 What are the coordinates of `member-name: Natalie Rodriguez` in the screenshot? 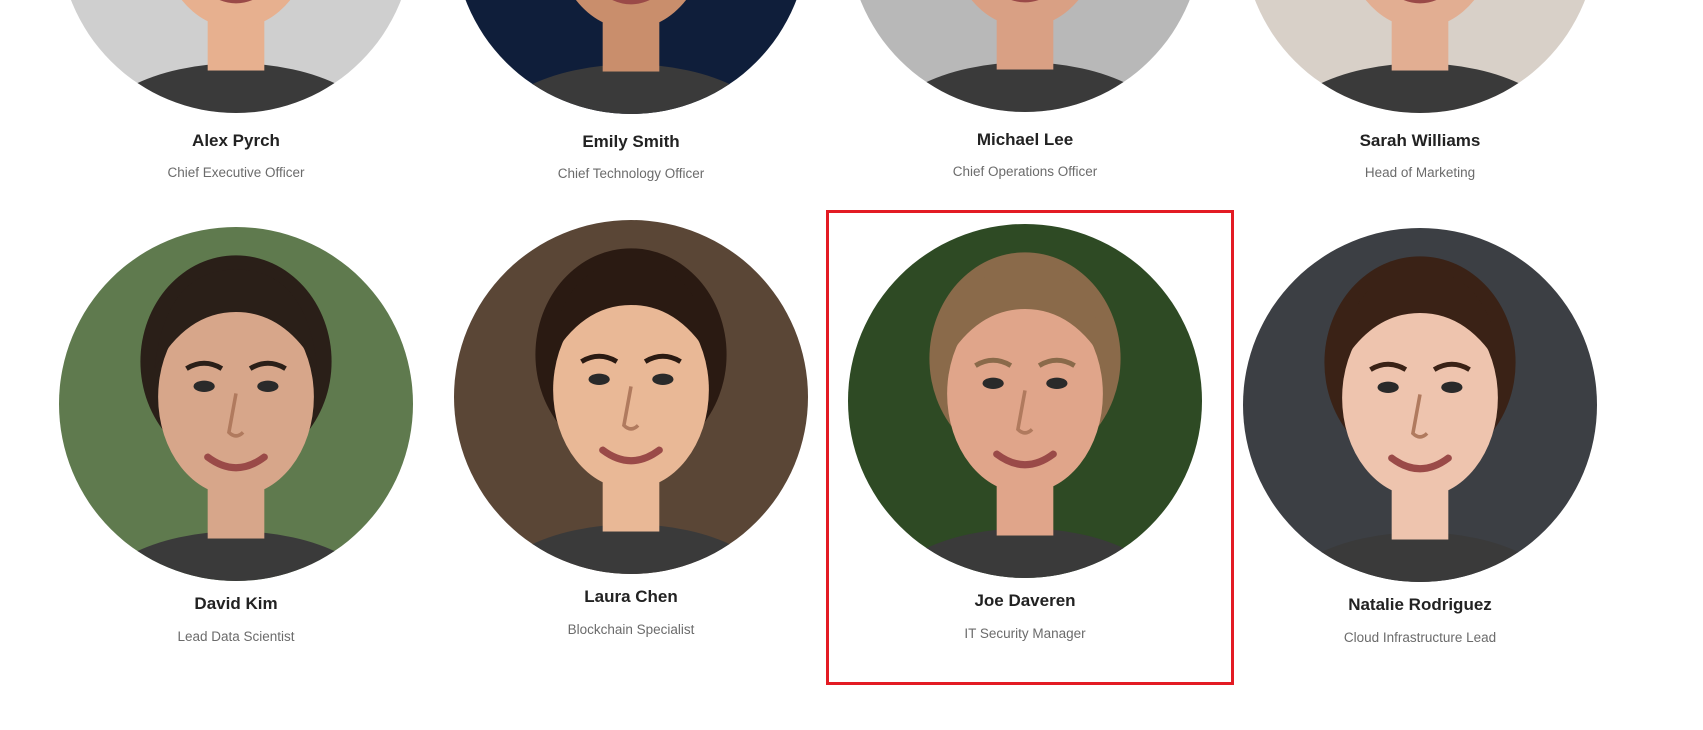 It's located at (1420, 604).